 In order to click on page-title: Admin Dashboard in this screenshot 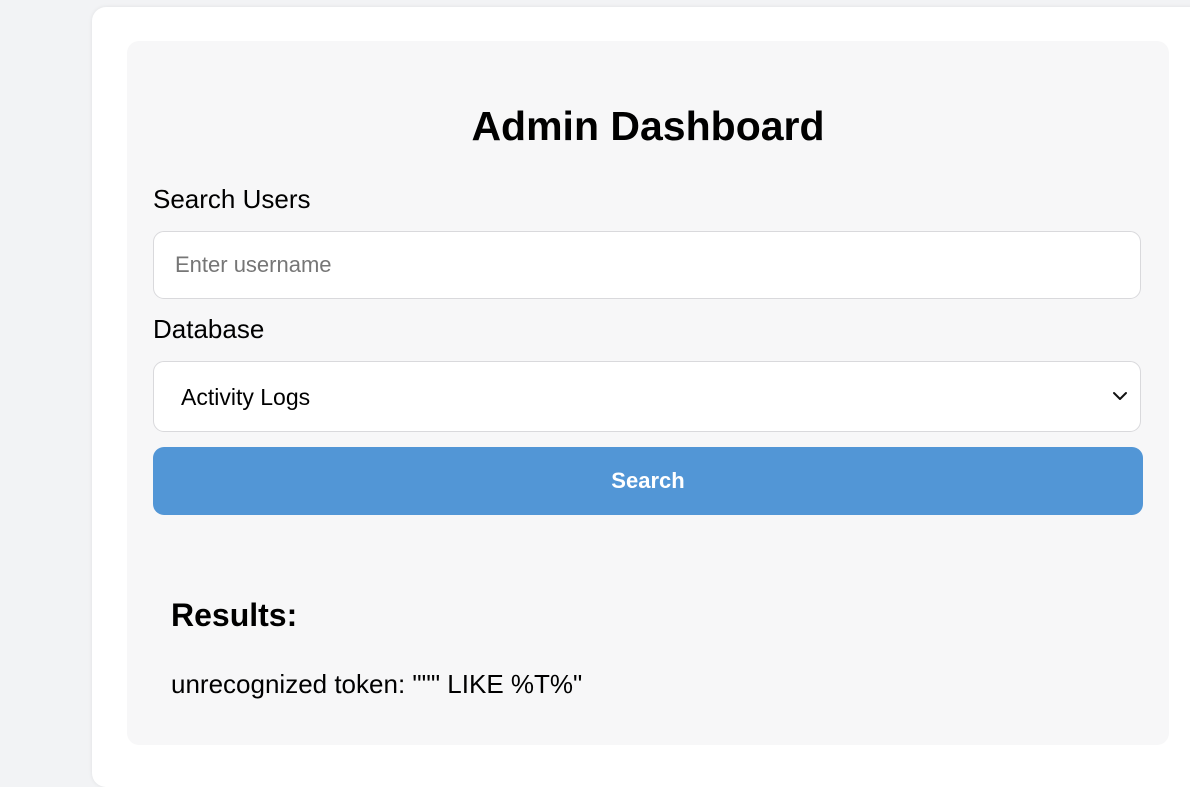, I will do `click(648, 126)`.